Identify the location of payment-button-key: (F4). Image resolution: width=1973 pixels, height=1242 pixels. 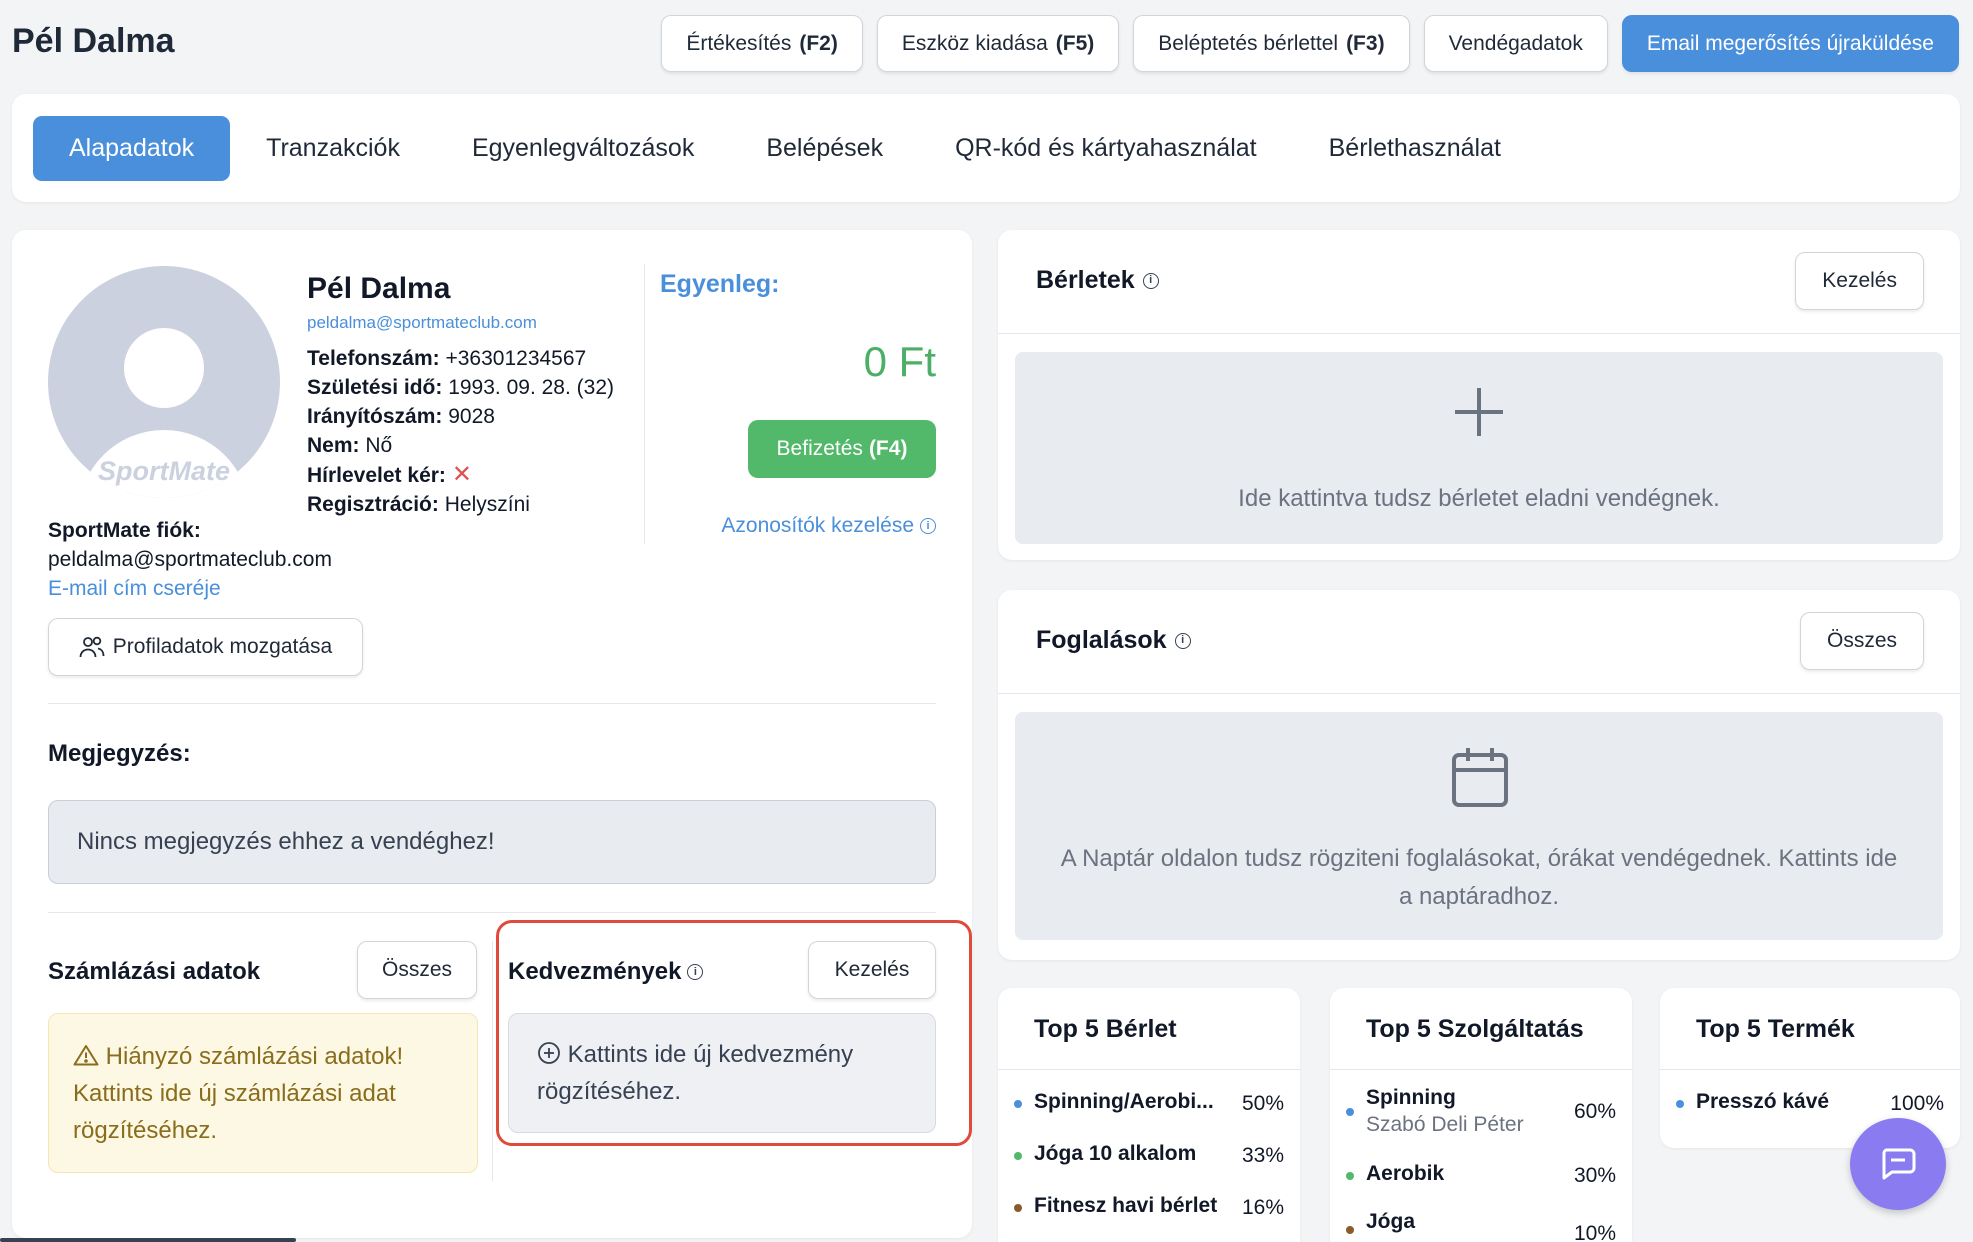
(888, 448).